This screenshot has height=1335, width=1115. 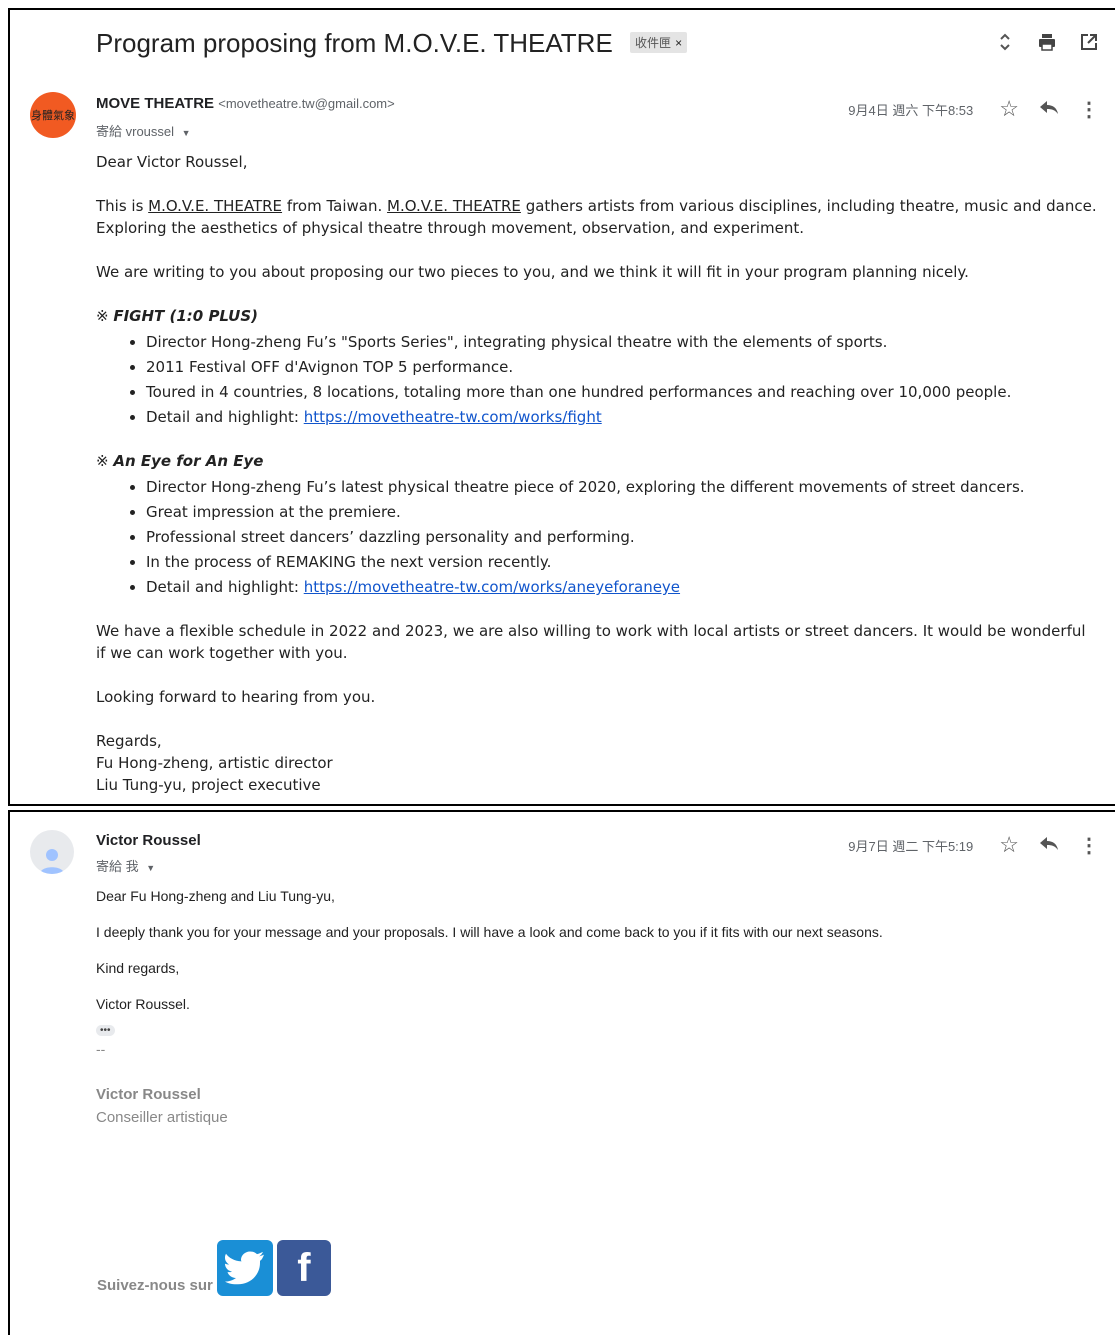 What do you see at coordinates (162, 1117) in the screenshot?
I see `signature-role: Conseiller artistique` at bounding box center [162, 1117].